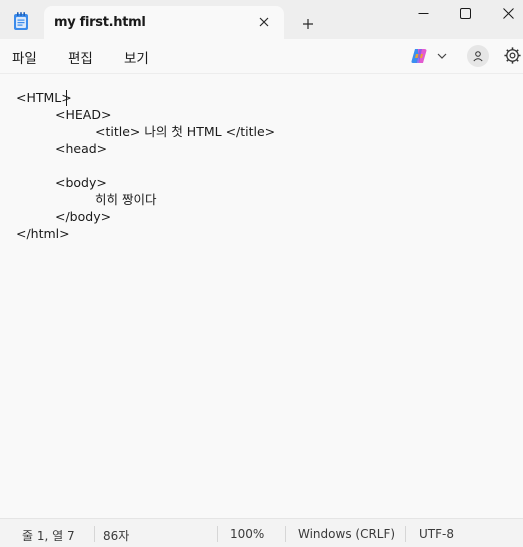 Image resolution: width=523 pixels, height=547 pixels. I want to click on tab-my-first-html: my first.html, so click(164, 22).